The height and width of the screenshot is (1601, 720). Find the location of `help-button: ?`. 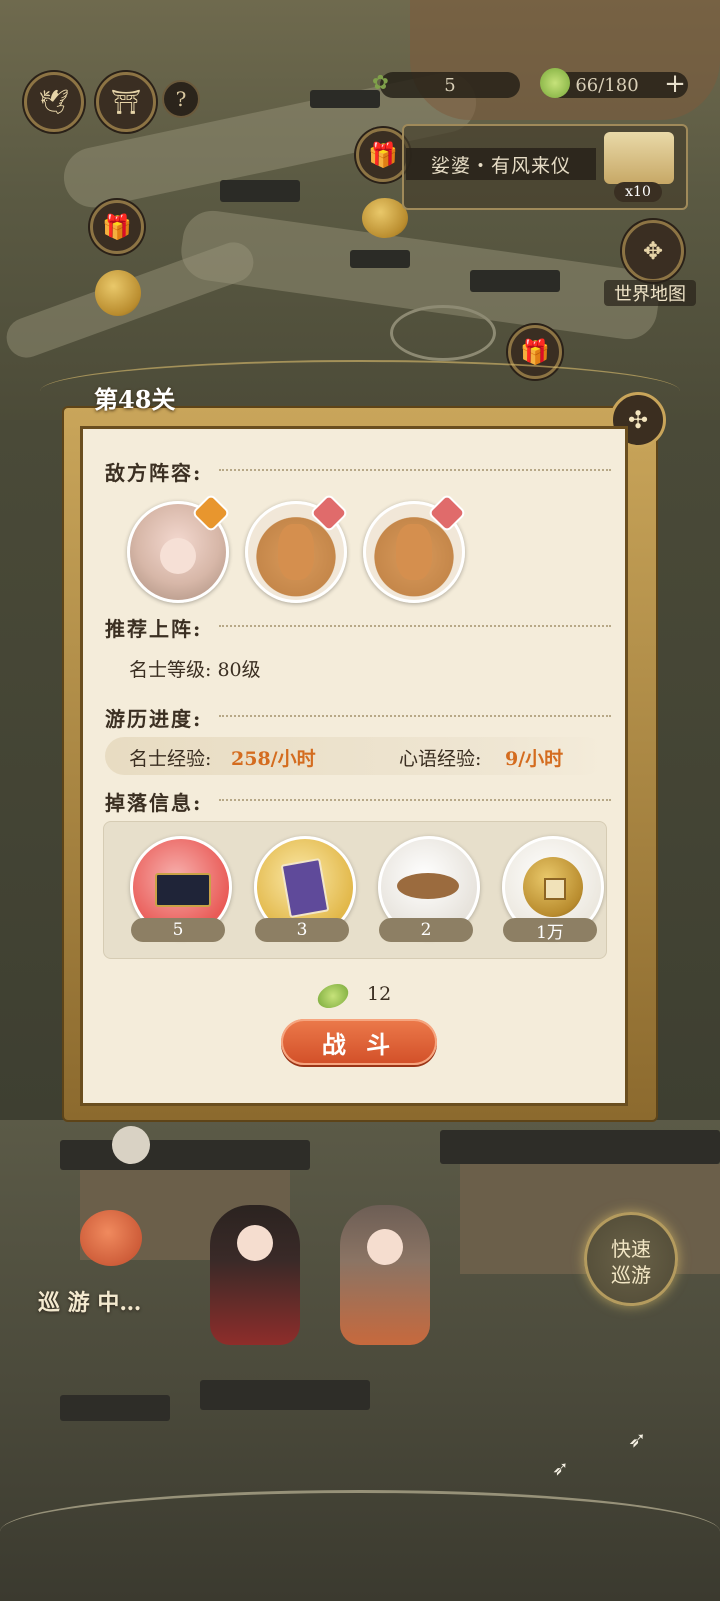

help-button: ? is located at coordinates (181, 99).